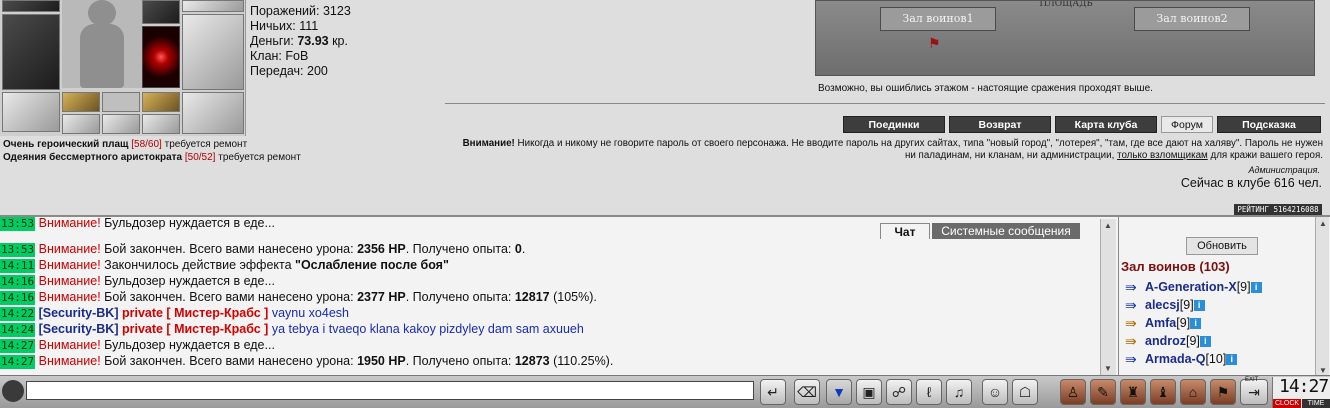 The height and width of the screenshot is (408, 1330). I want to click on potion-icon: ♙, so click(1073, 392).